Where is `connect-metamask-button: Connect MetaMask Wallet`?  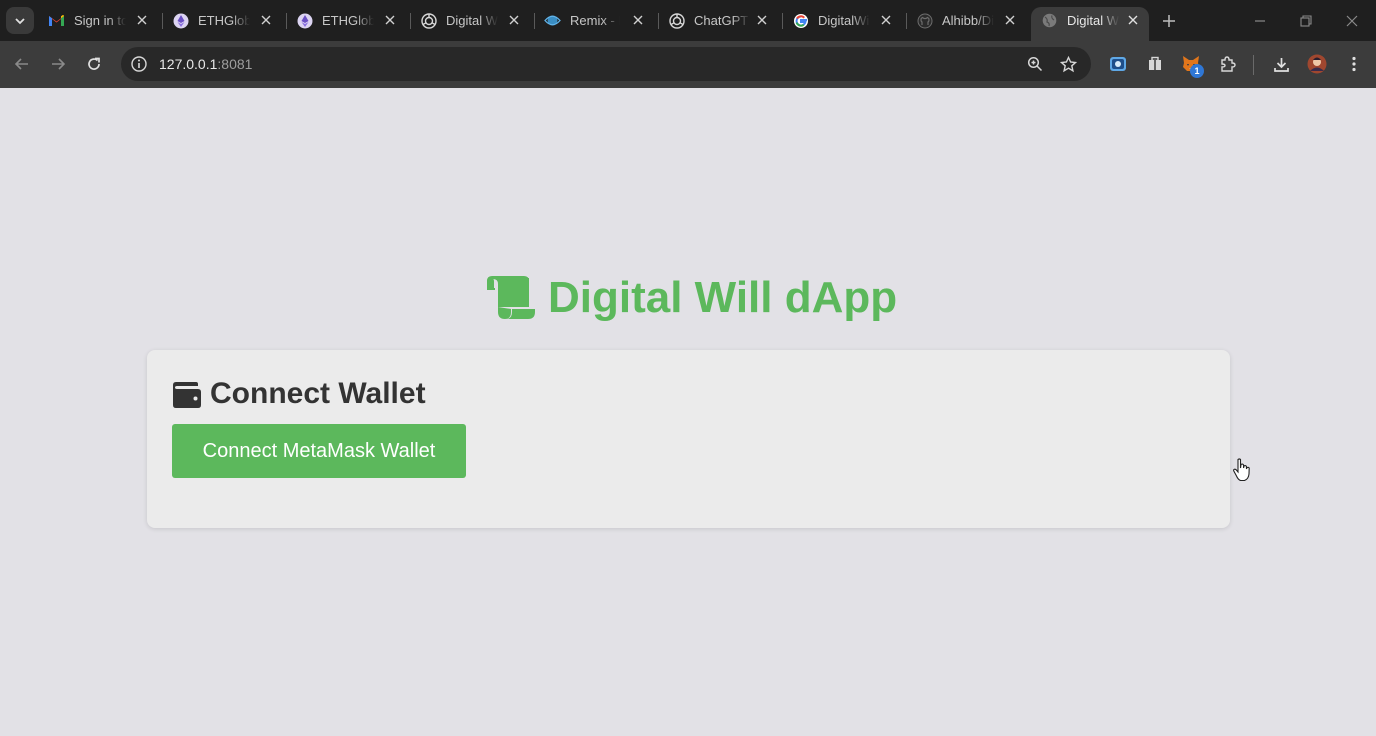 connect-metamask-button: Connect MetaMask Wallet is located at coordinates (319, 451).